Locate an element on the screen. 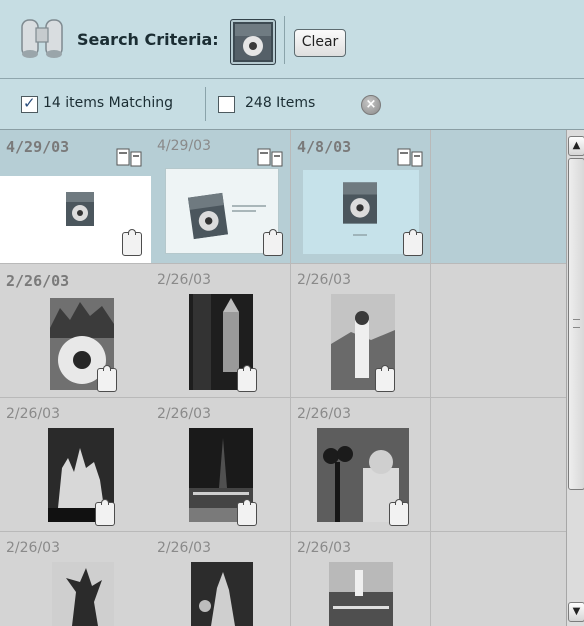 This screenshot has width=584, height=626. matching-label: 14 items Matching is located at coordinates (108, 103).